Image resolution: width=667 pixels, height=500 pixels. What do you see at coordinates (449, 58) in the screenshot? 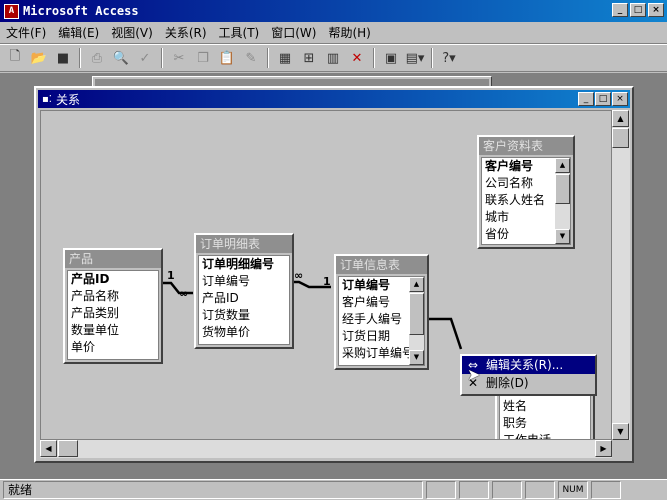
I see `help-icon: ?▾` at bounding box center [449, 58].